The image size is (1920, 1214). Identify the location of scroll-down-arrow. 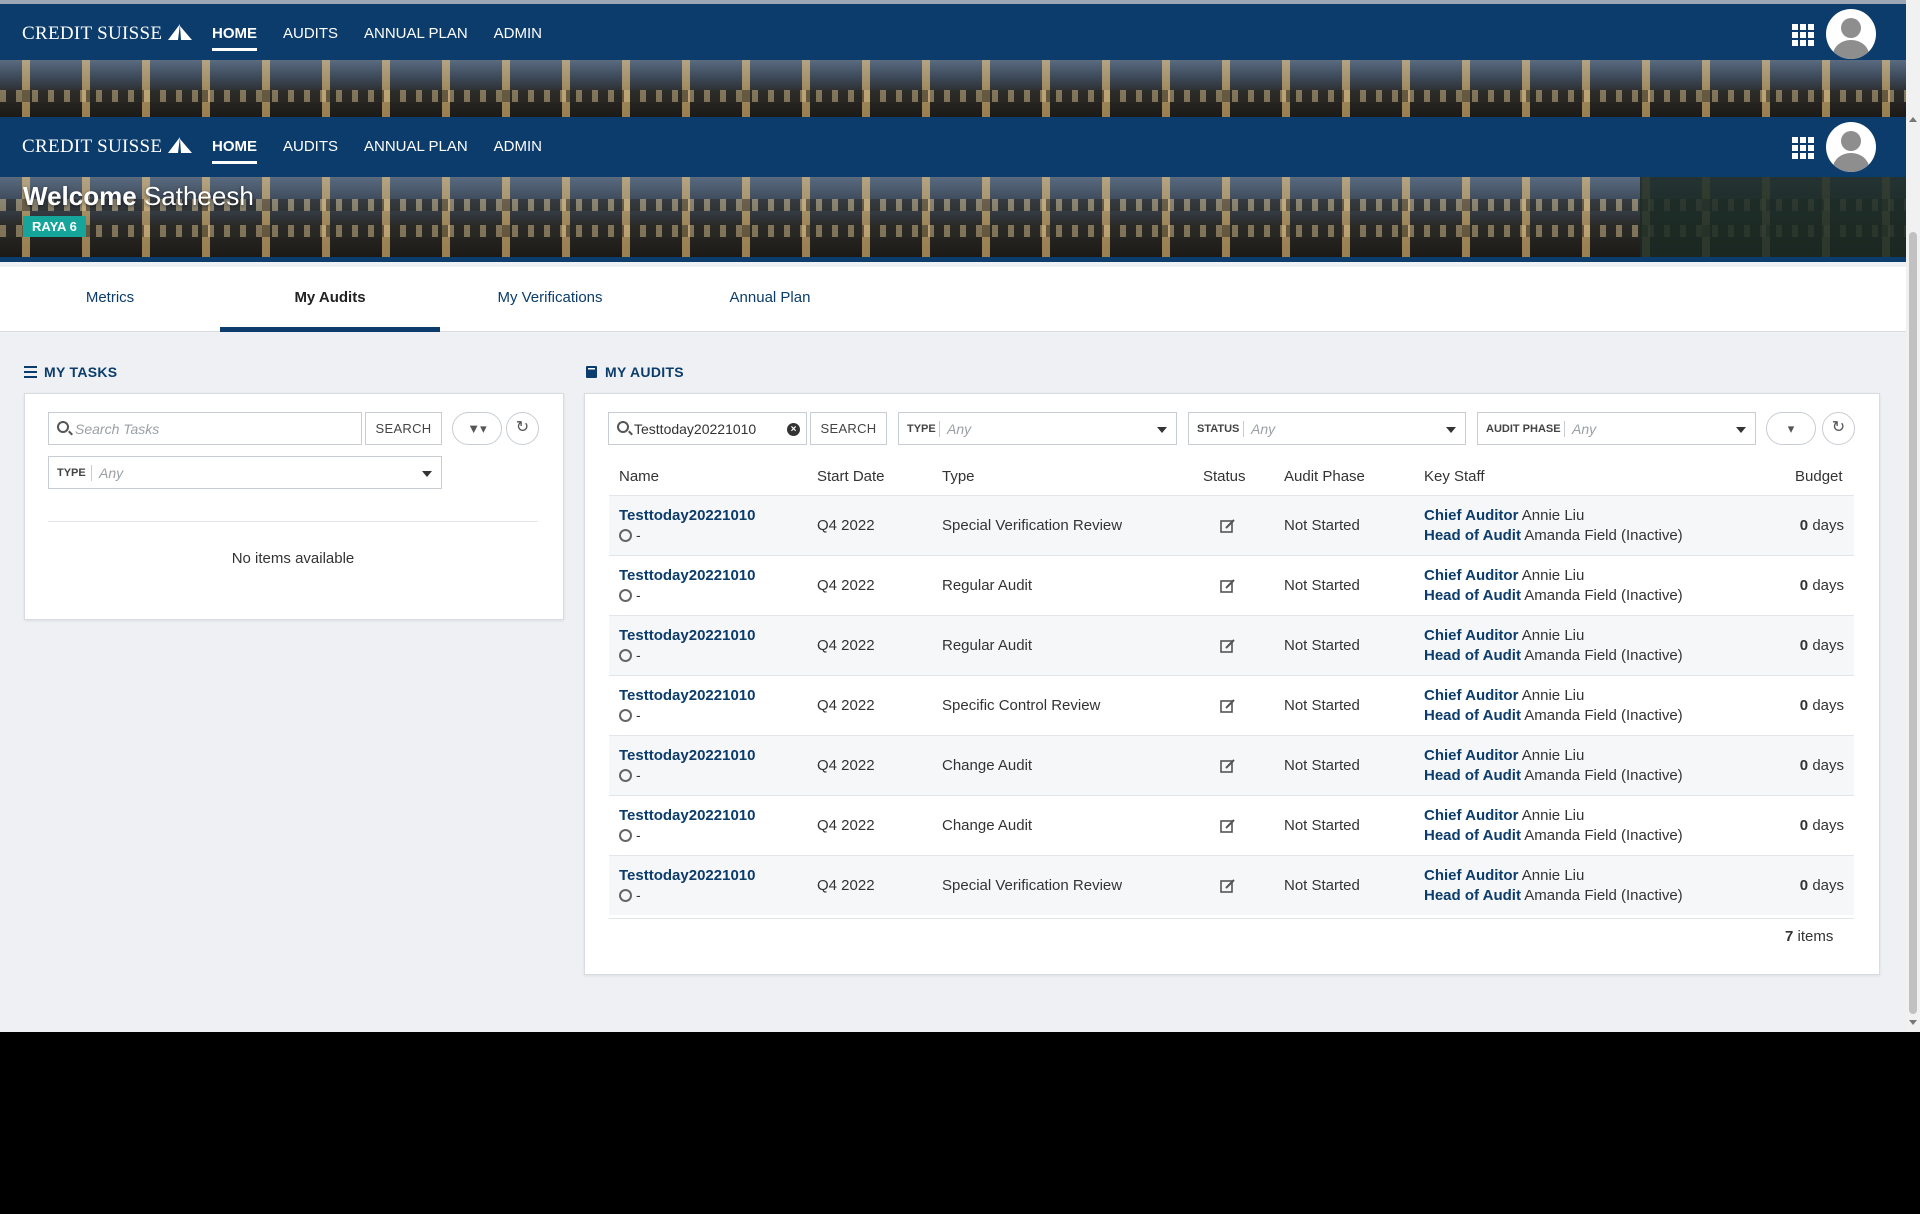
(1913, 1022).